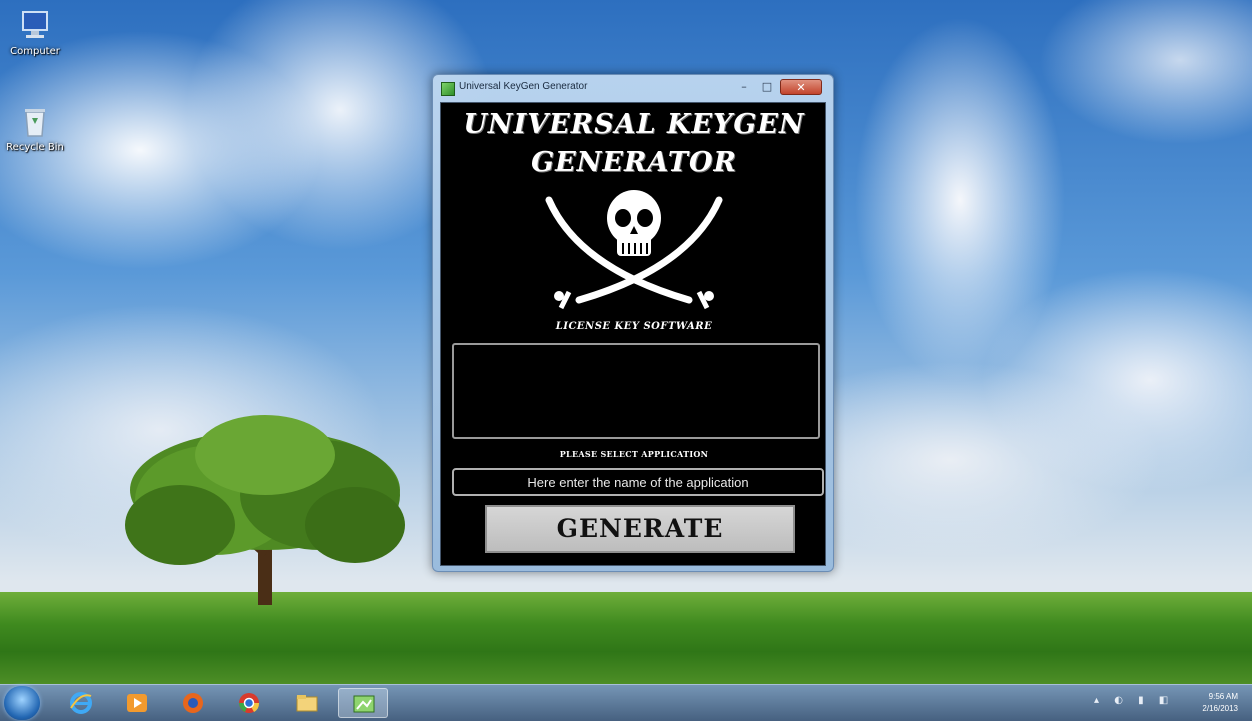  I want to click on heading-line-2: GENERATOR, so click(634, 162).